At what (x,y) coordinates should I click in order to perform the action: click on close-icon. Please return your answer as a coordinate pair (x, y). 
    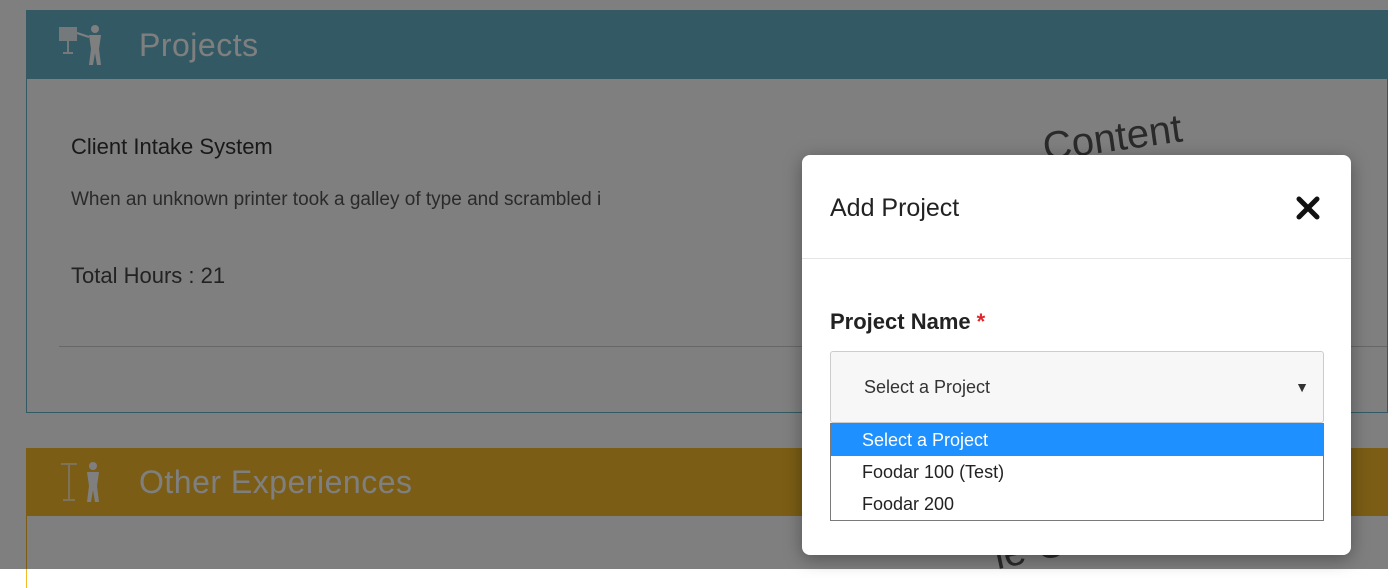
    Looking at the image, I should click on (1308, 208).